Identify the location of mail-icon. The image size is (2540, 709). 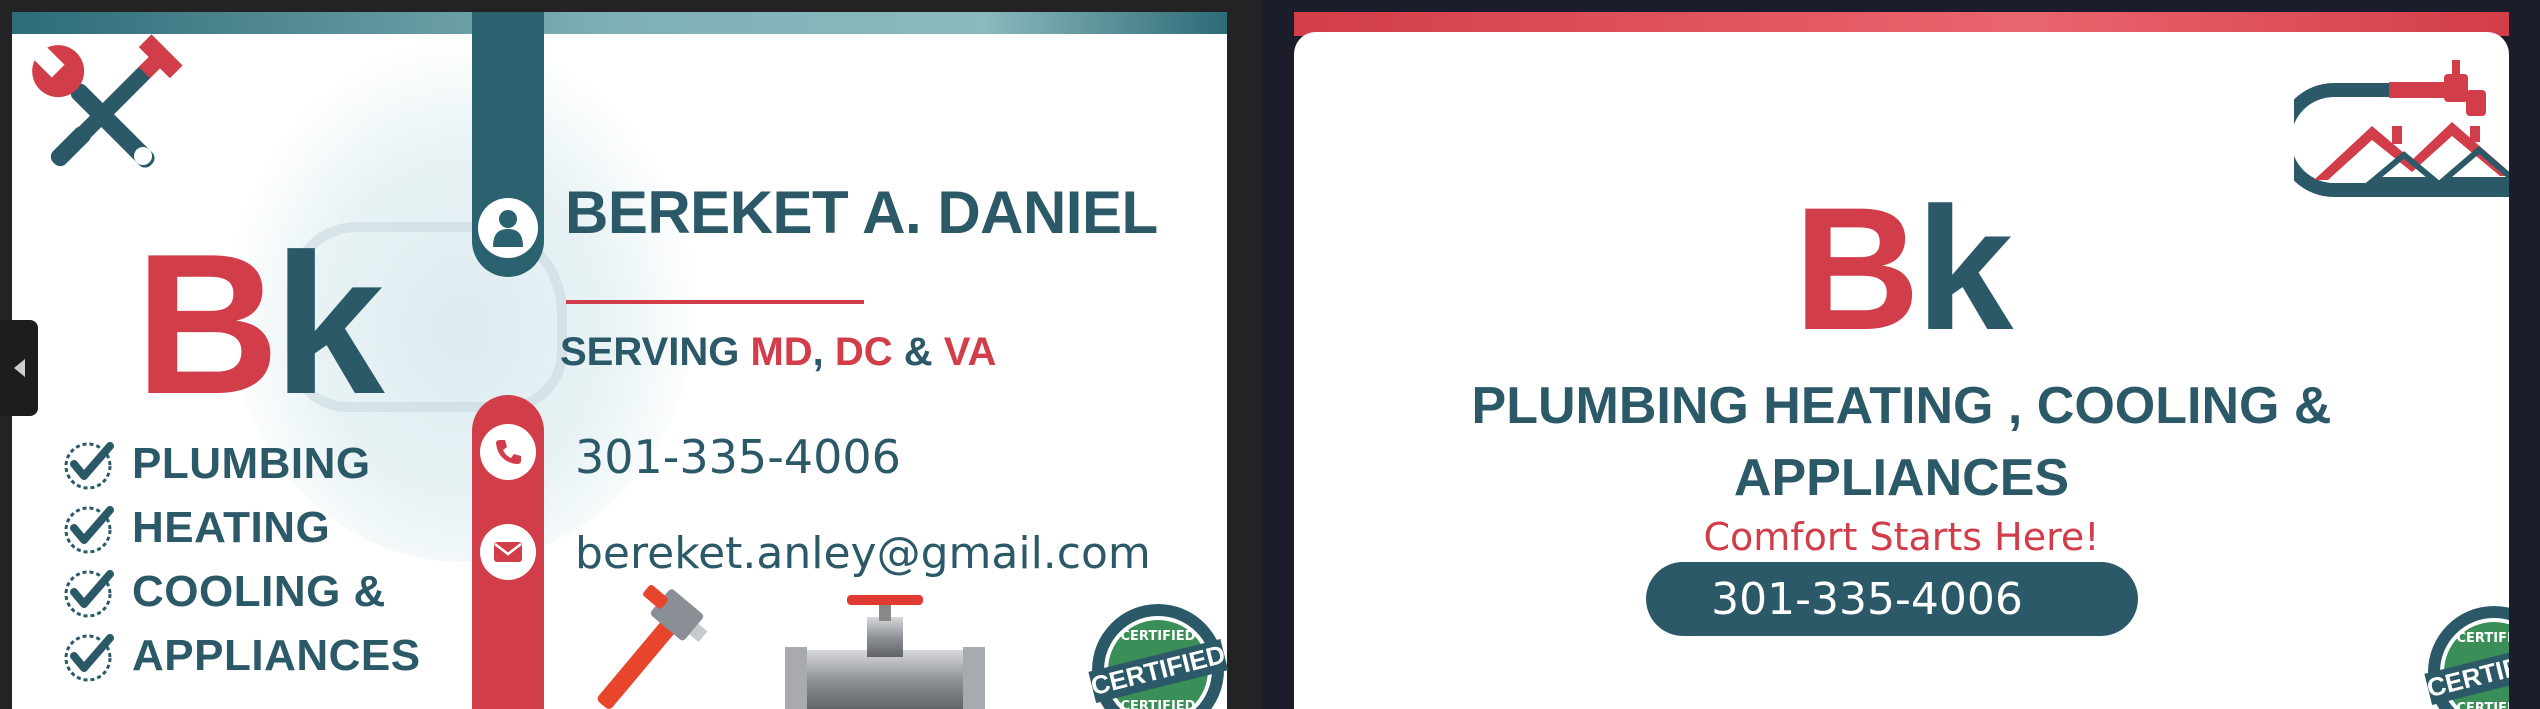
(508, 552).